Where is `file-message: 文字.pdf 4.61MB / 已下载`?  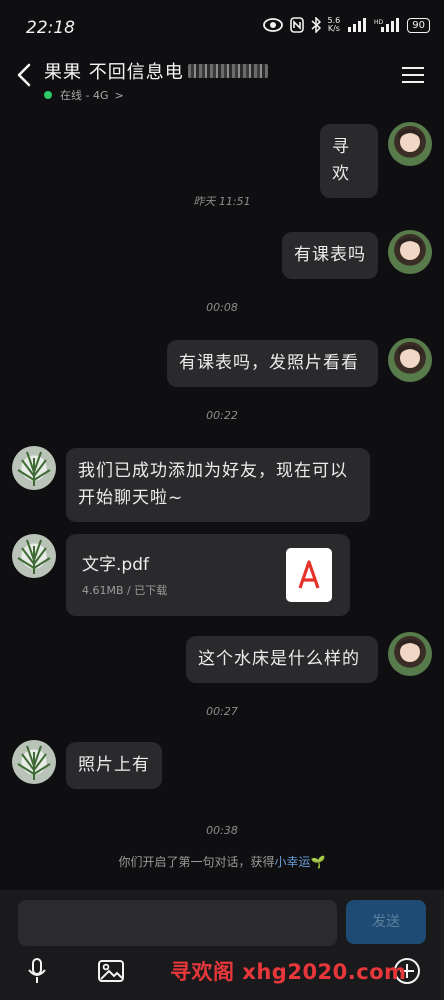
file-message: 文字.pdf 4.61MB / 已下载 is located at coordinates (208, 575).